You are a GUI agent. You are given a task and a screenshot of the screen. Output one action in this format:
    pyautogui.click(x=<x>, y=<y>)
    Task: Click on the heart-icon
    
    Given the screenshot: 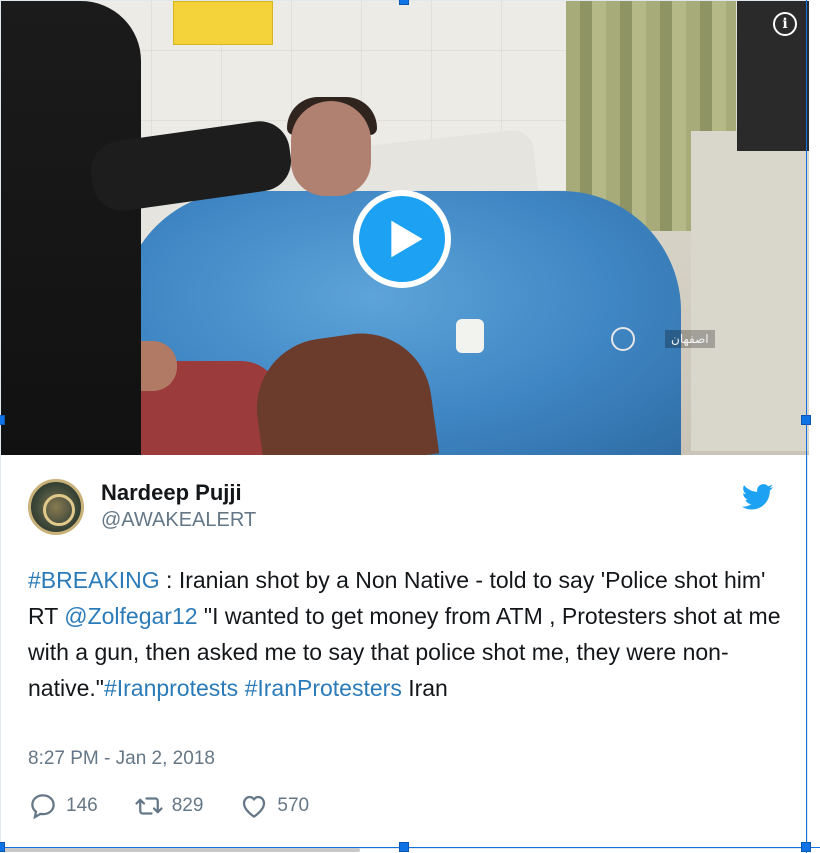 What is the action you would take?
    pyautogui.click(x=254, y=806)
    